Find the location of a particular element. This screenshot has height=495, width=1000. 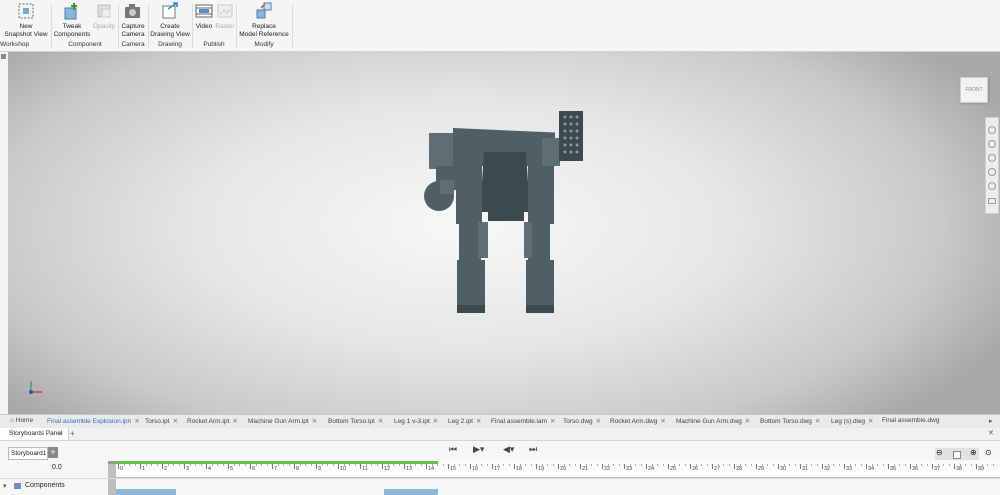

document-tab: Machine Gun Arm.ipt ✕ is located at coordinates (282, 421).